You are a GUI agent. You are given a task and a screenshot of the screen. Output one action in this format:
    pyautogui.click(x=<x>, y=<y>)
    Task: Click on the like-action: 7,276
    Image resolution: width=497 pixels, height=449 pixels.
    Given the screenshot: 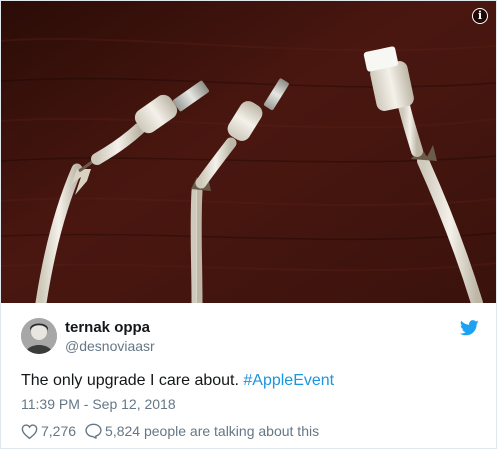 What is the action you would take?
    pyautogui.click(x=48, y=431)
    